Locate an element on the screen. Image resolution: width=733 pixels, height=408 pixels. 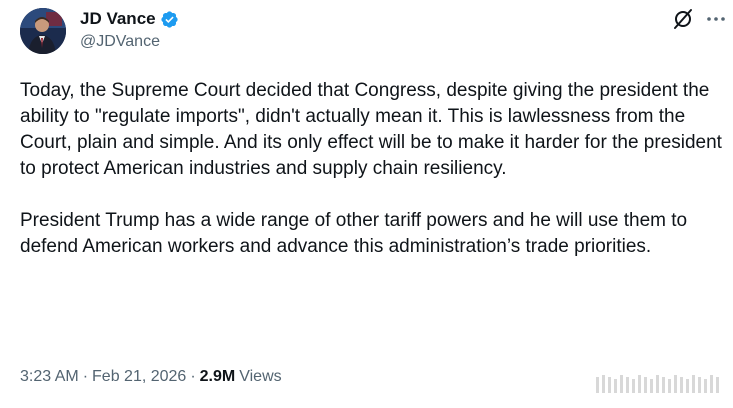
tweet-time: 3:23 AM is located at coordinates (49, 377).